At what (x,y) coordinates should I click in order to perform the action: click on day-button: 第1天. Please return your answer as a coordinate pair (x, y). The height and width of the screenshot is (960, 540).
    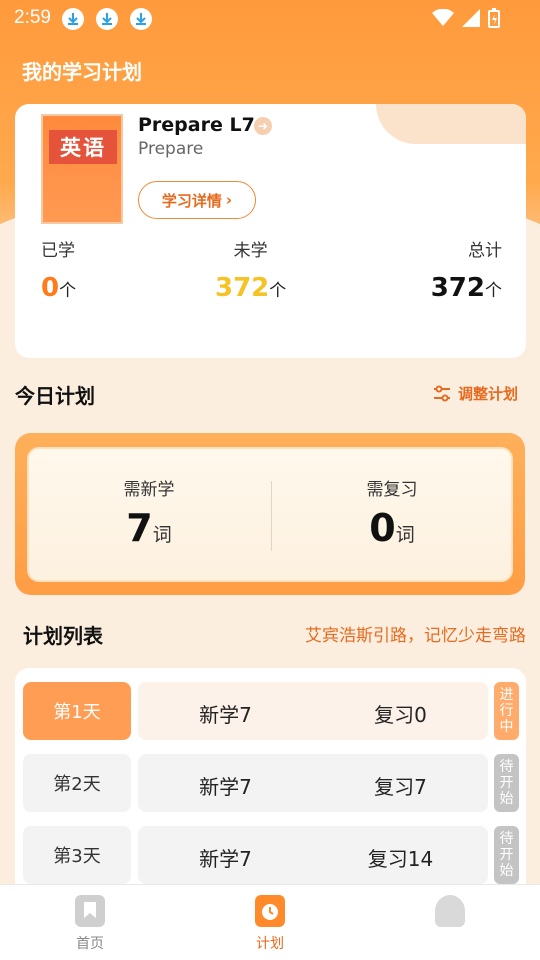
    Looking at the image, I should click on (77, 711).